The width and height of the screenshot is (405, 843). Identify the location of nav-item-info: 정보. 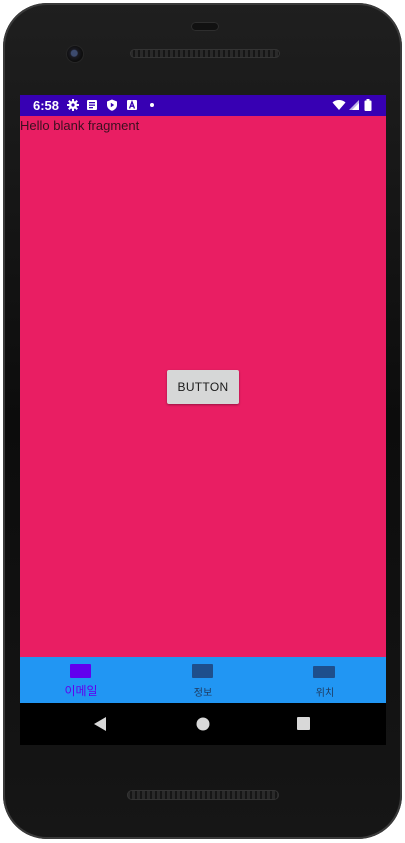
(203, 680).